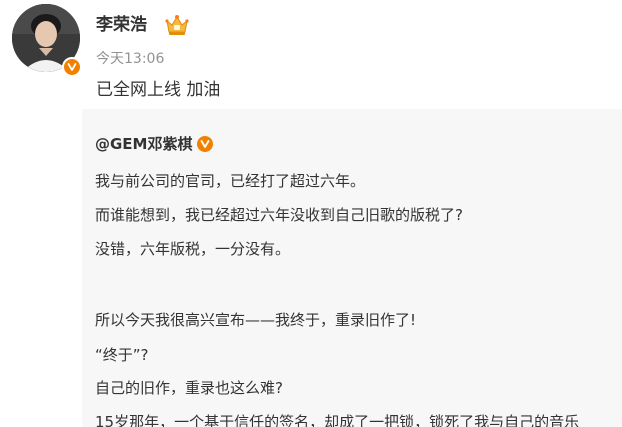 This screenshot has width=622, height=427. I want to click on post-timestamp: 今天13:06, so click(130, 59).